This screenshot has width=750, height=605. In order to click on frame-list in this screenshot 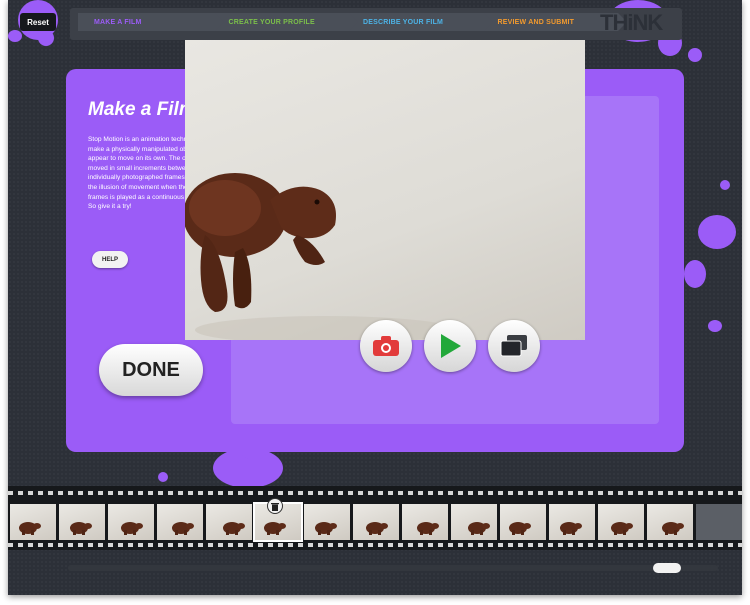, I will do `click(376, 522)`.